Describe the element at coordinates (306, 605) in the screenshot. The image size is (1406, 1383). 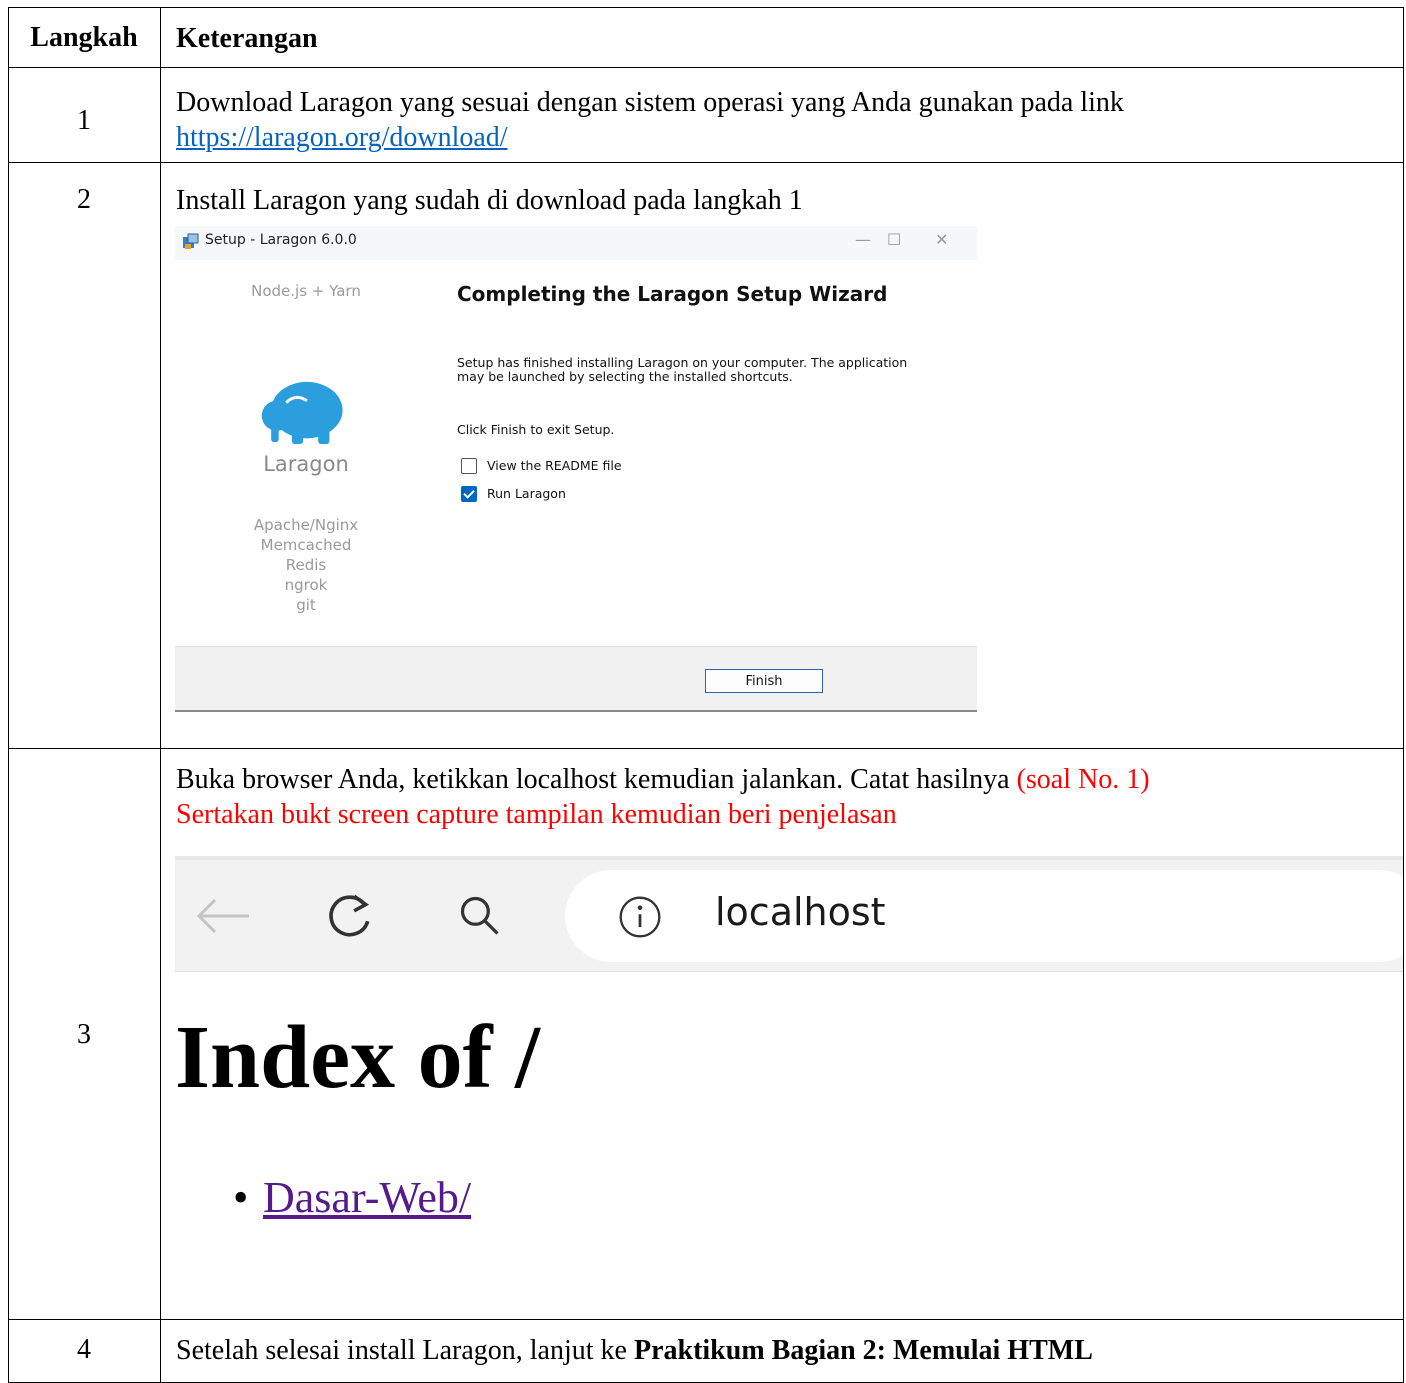
I see `stack-item: git` at that location.